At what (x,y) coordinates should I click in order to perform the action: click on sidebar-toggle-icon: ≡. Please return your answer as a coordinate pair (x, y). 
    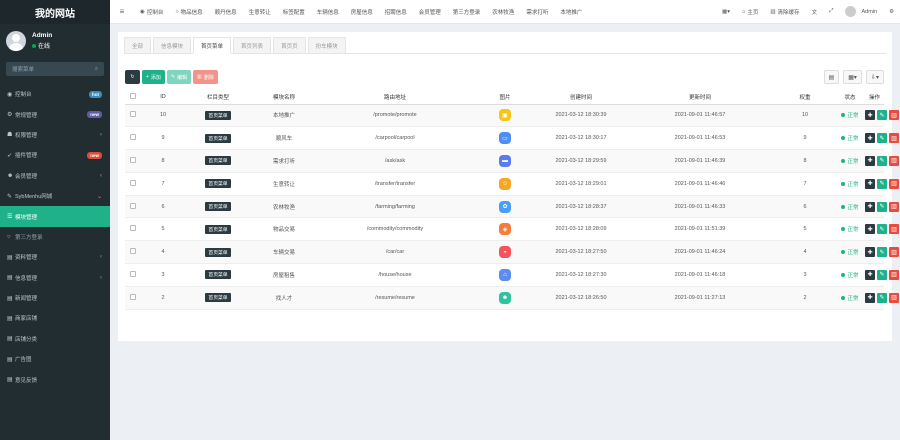
    Looking at the image, I should click on (122, 11).